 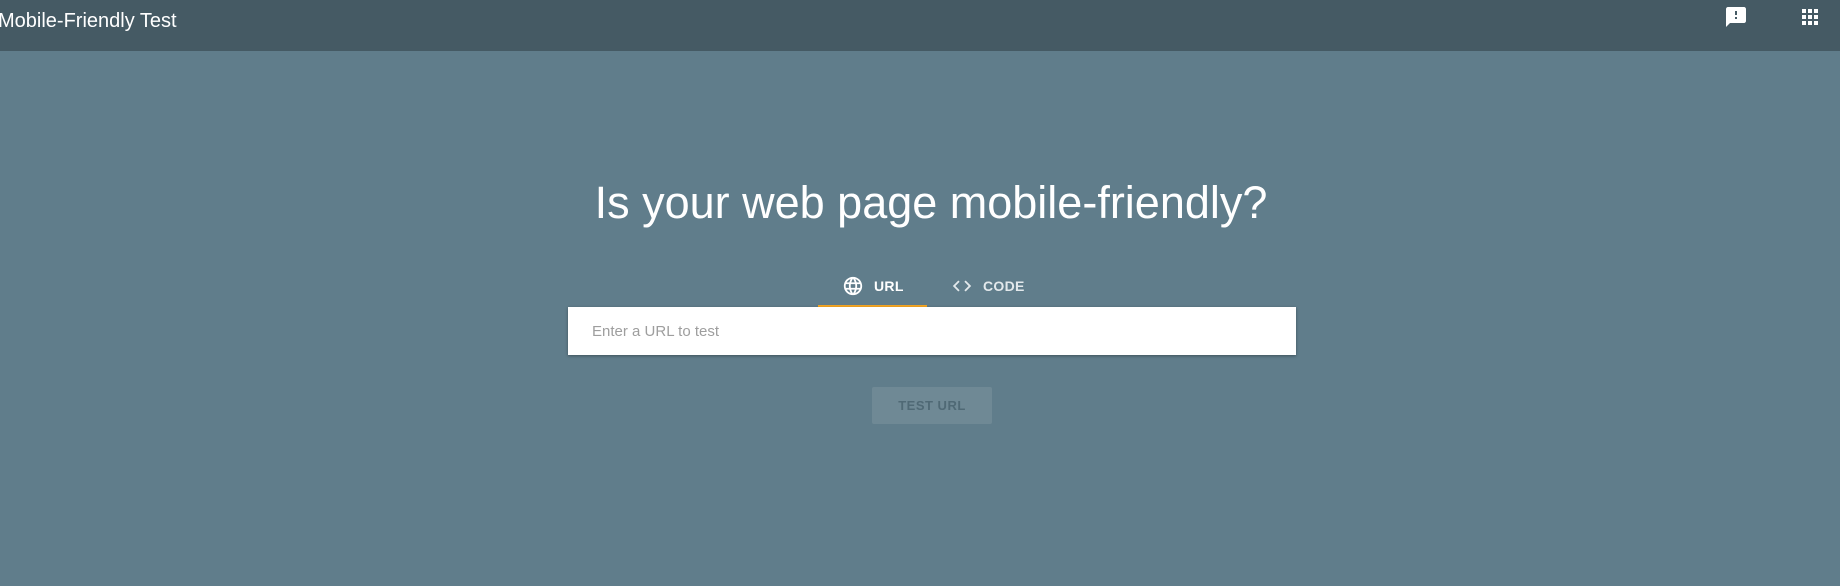 I want to click on test-url-button: TEST URL, so click(x=932, y=405).